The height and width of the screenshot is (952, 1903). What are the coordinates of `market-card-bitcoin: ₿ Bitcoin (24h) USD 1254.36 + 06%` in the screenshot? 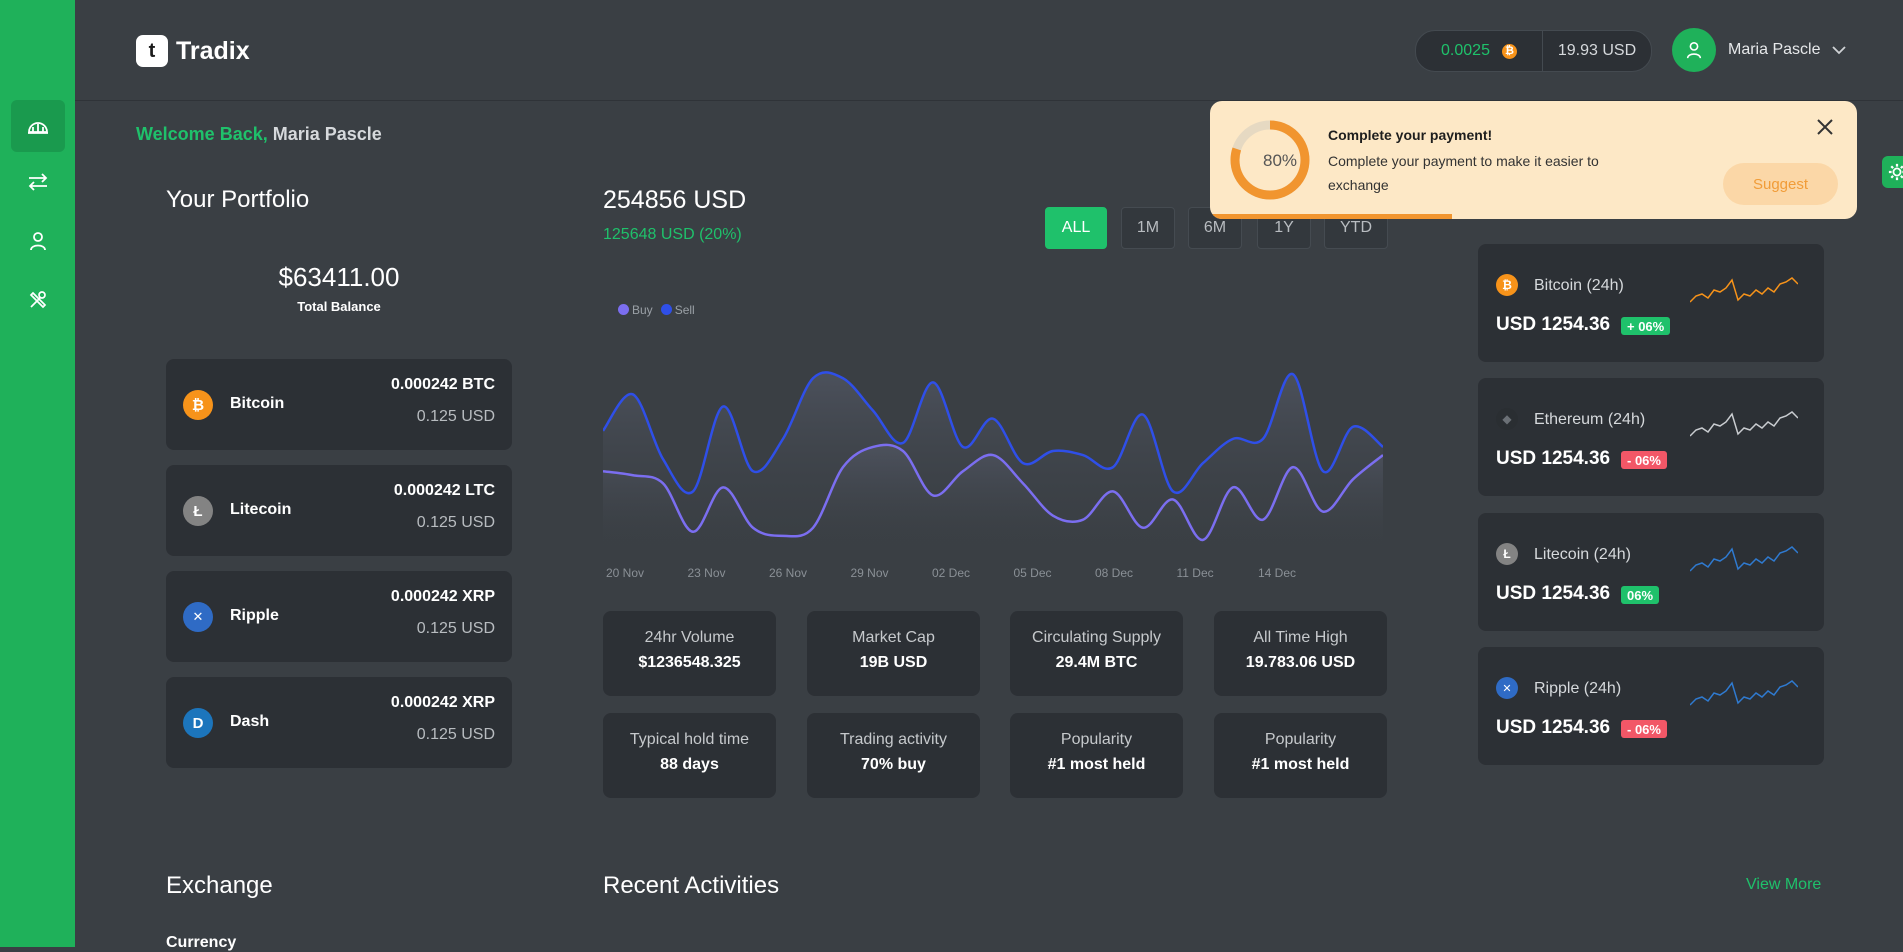 It's located at (1651, 303).